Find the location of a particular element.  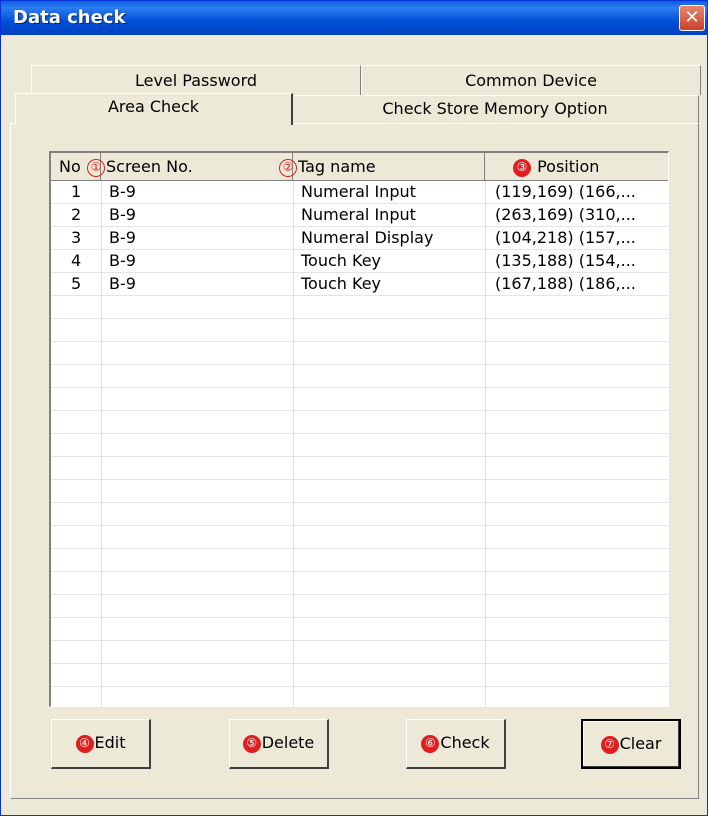

cell-no: 2 is located at coordinates (76, 214).